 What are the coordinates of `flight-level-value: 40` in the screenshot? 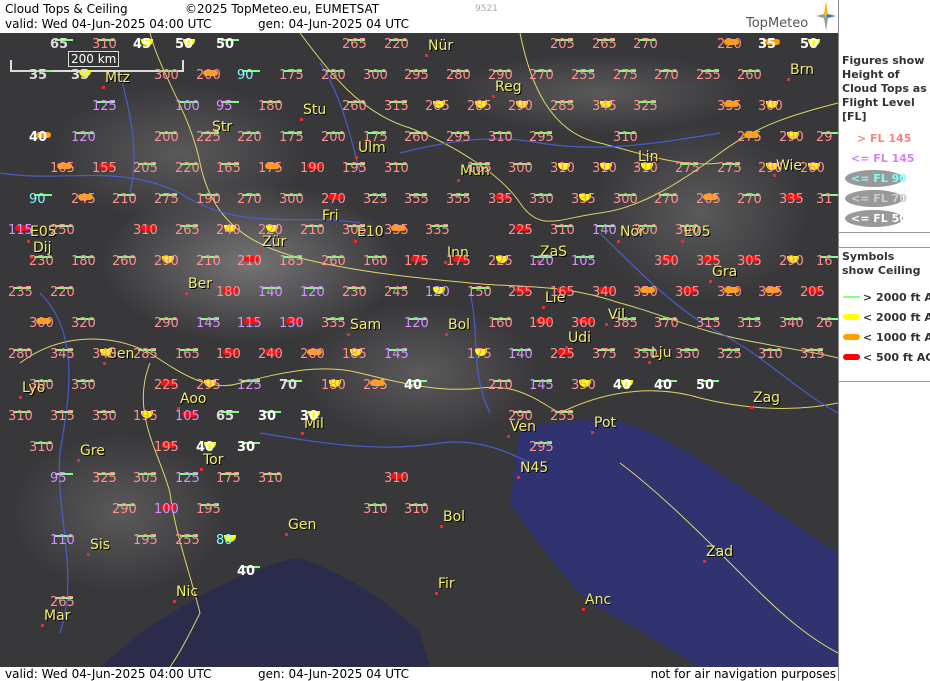 It's located at (246, 571).